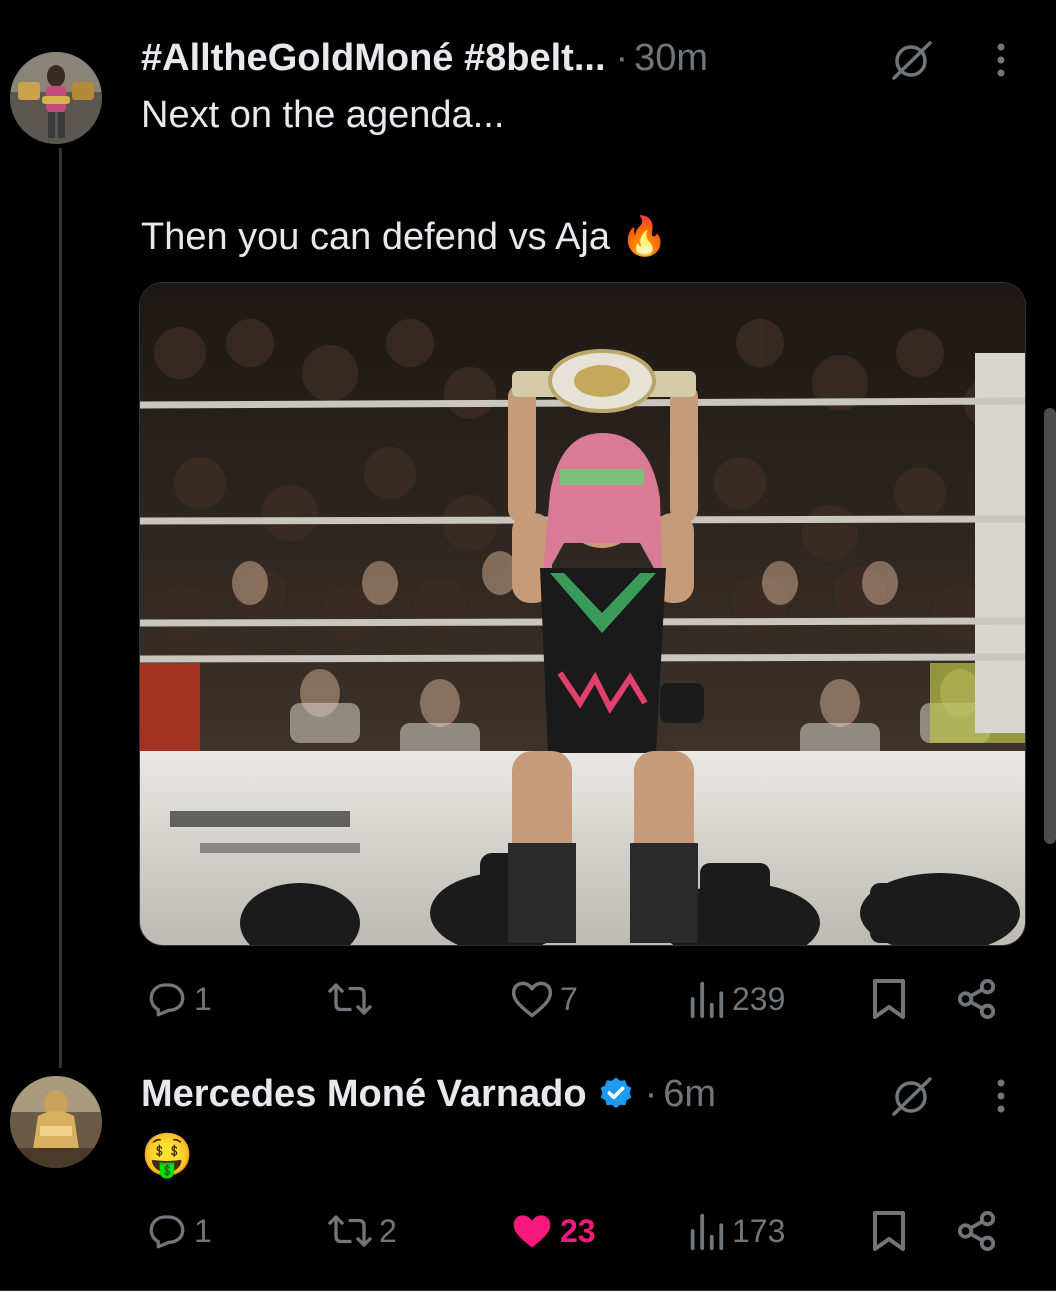 The width and height of the screenshot is (1056, 1291). Describe the element at coordinates (644, 237) in the screenshot. I see `fire-emoji: 🔥` at that location.